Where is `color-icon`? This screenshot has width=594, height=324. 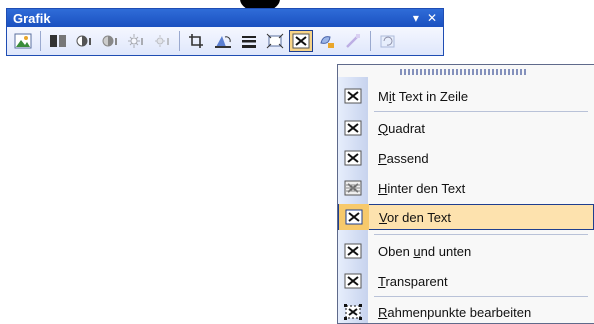 color-icon is located at coordinates (58, 41).